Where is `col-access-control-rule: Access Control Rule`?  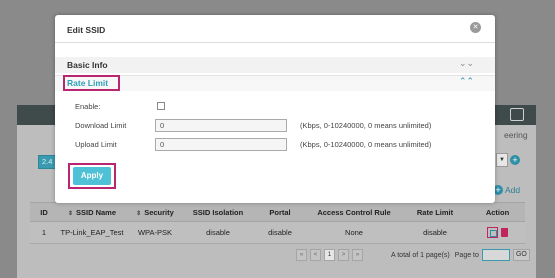 col-access-control-rule: Access Control Rule is located at coordinates (354, 212).